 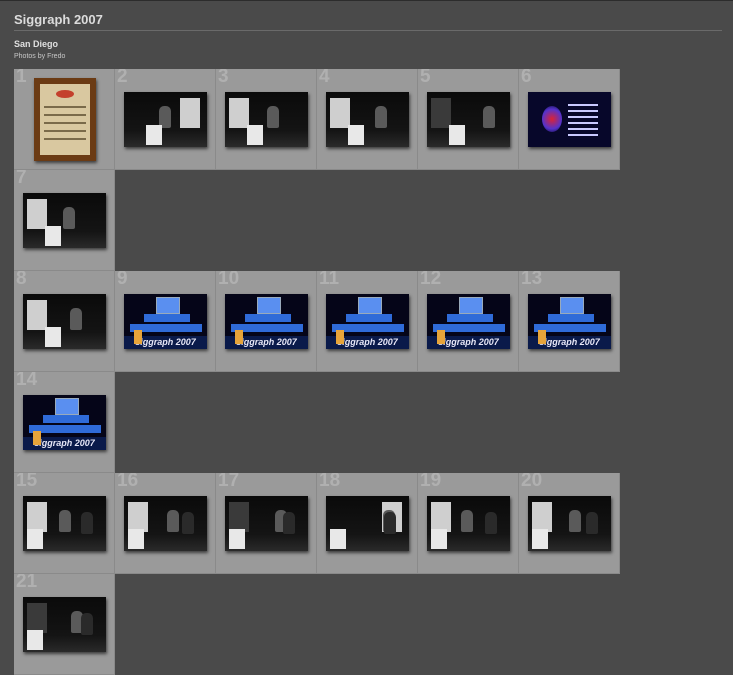 I want to click on photo-number: 18, so click(x=330, y=482).